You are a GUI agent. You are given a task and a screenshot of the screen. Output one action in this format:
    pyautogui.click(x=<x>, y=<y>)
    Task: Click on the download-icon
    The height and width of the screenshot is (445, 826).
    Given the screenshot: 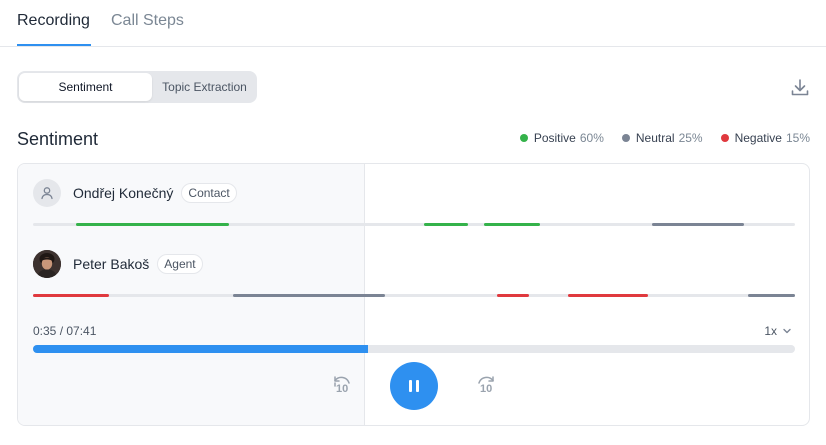 What is the action you would take?
    pyautogui.click(x=800, y=87)
    